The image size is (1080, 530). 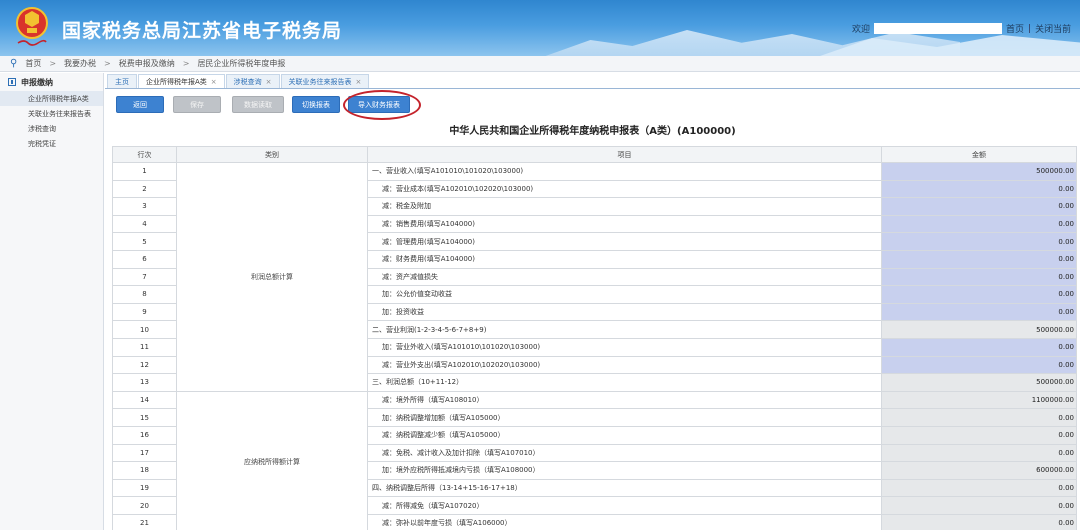 What do you see at coordinates (144, 347) in the screenshot?
I see `row-number: 11` at bounding box center [144, 347].